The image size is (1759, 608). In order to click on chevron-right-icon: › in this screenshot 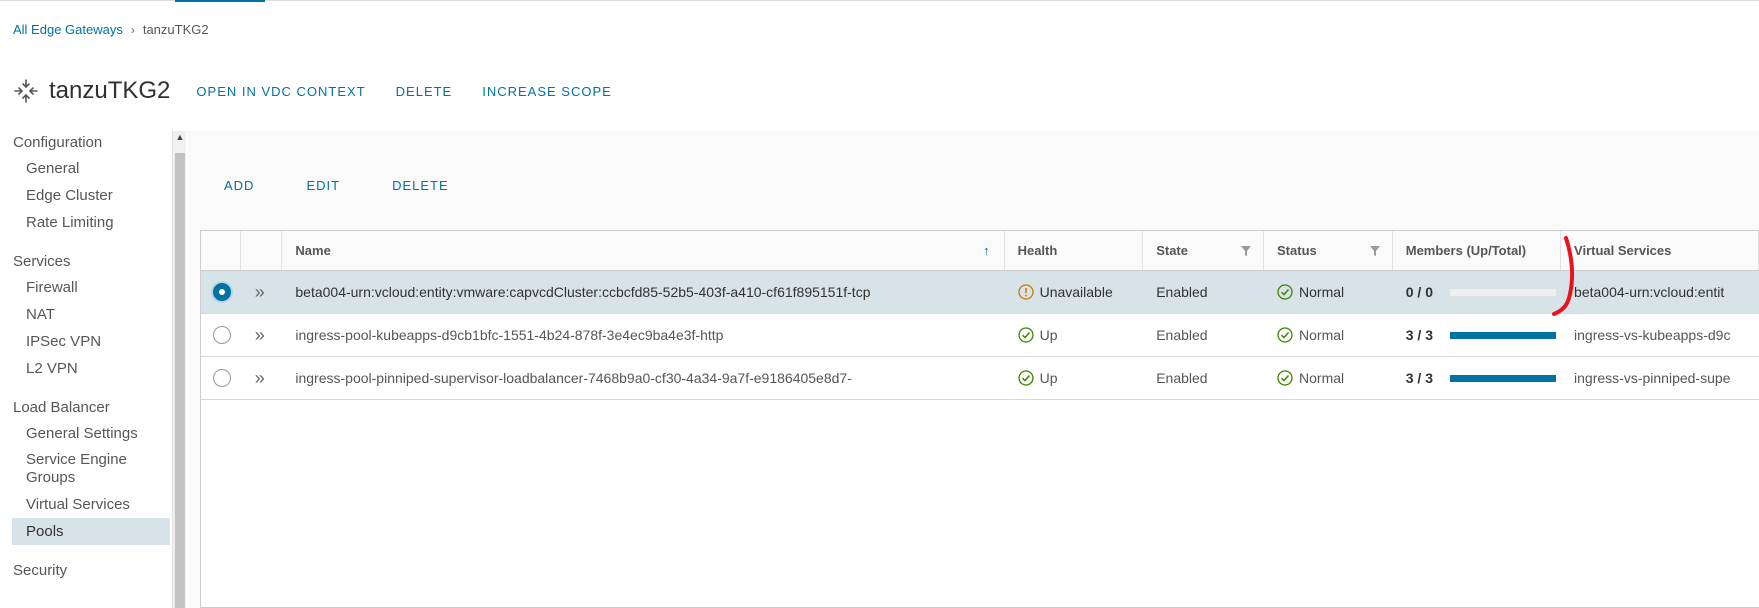, I will do `click(132, 29)`.